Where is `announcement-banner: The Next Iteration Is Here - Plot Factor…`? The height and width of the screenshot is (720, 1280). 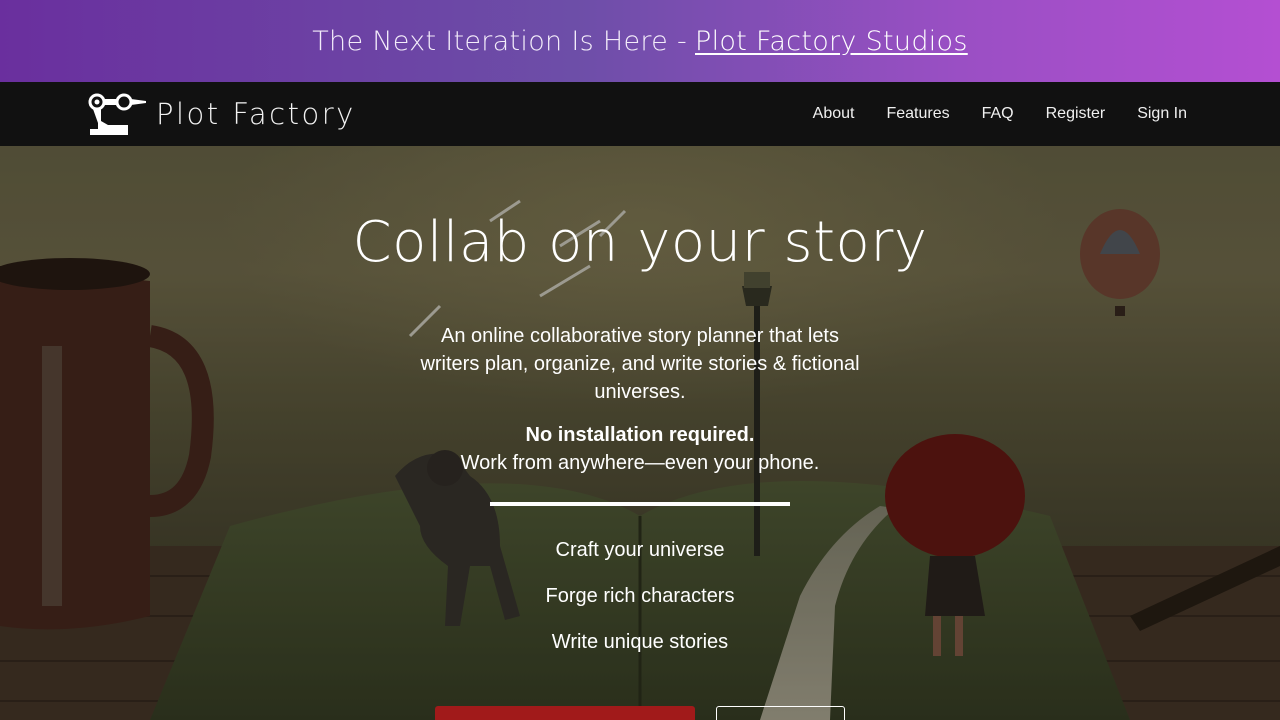 announcement-banner: The Next Iteration Is Here - Plot Factor… is located at coordinates (640, 41).